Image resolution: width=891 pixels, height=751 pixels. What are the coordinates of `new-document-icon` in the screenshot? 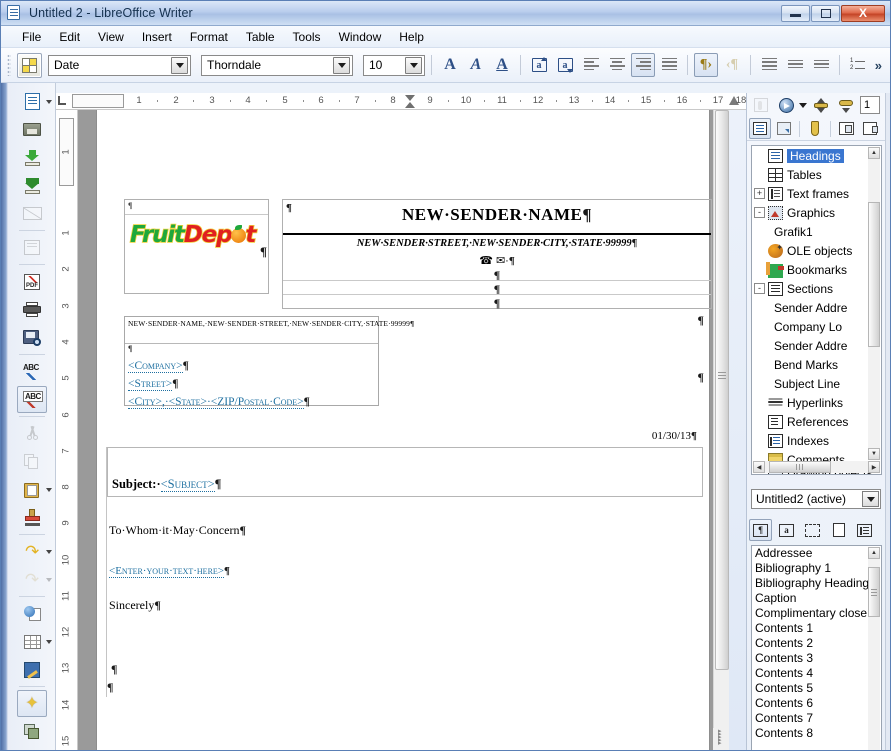 It's located at (34, 101).